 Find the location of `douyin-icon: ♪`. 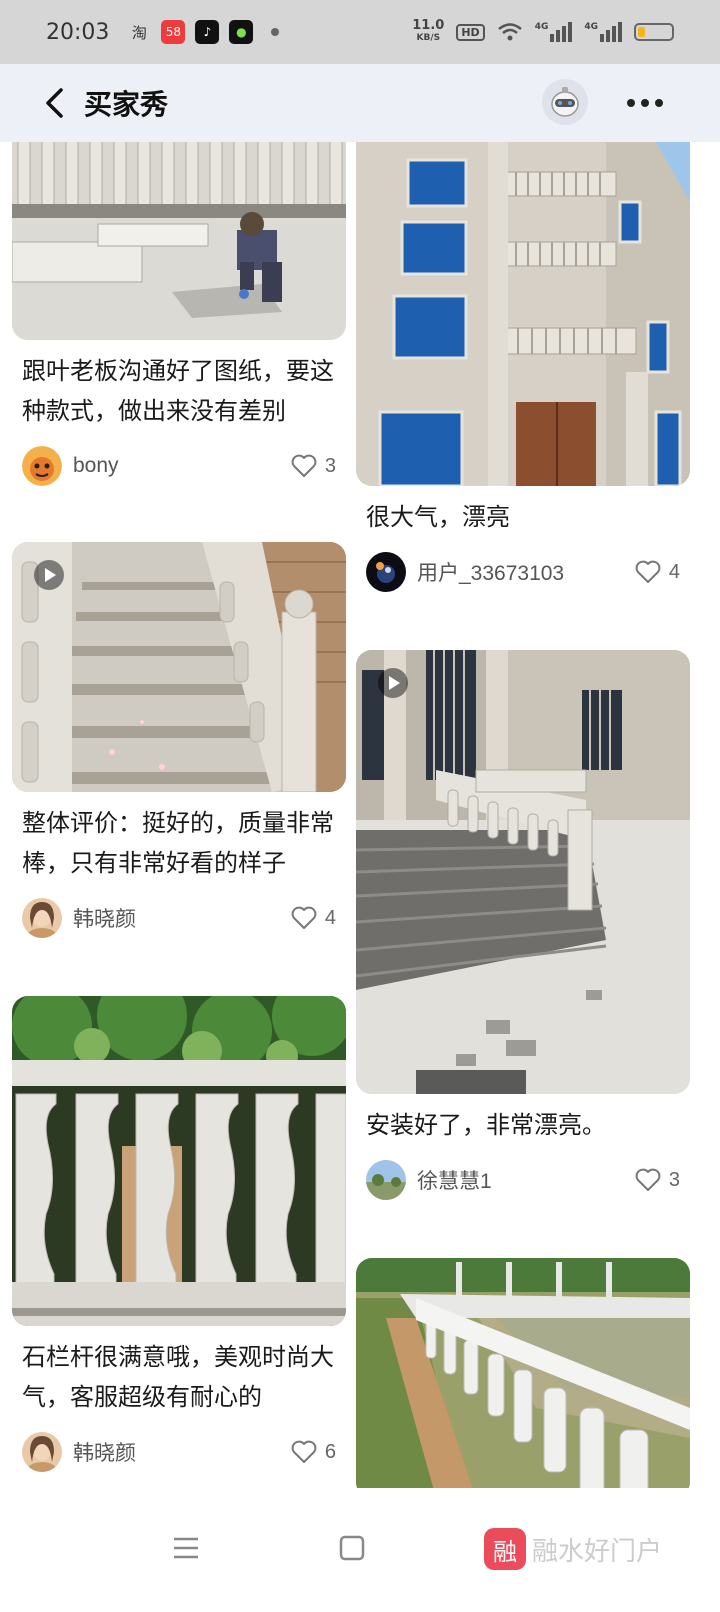

douyin-icon: ♪ is located at coordinates (207, 32).